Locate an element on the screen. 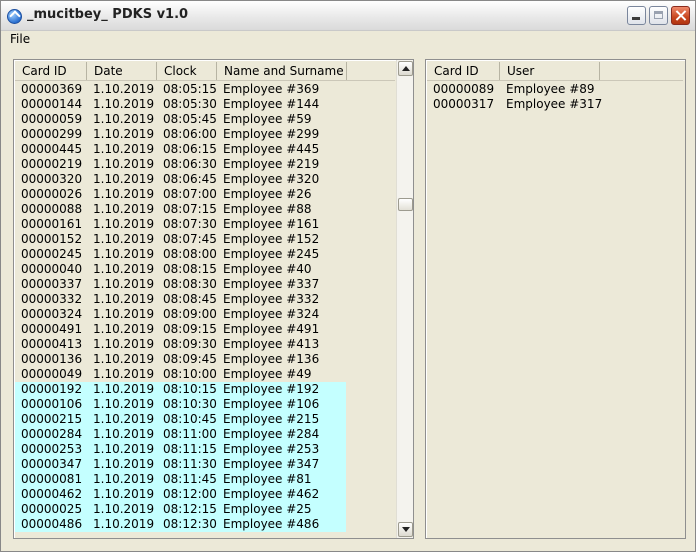 The width and height of the screenshot is (696, 552). table-row: 00000025 1.10.2019 08:12:15 Employee #25 is located at coordinates (180, 509).